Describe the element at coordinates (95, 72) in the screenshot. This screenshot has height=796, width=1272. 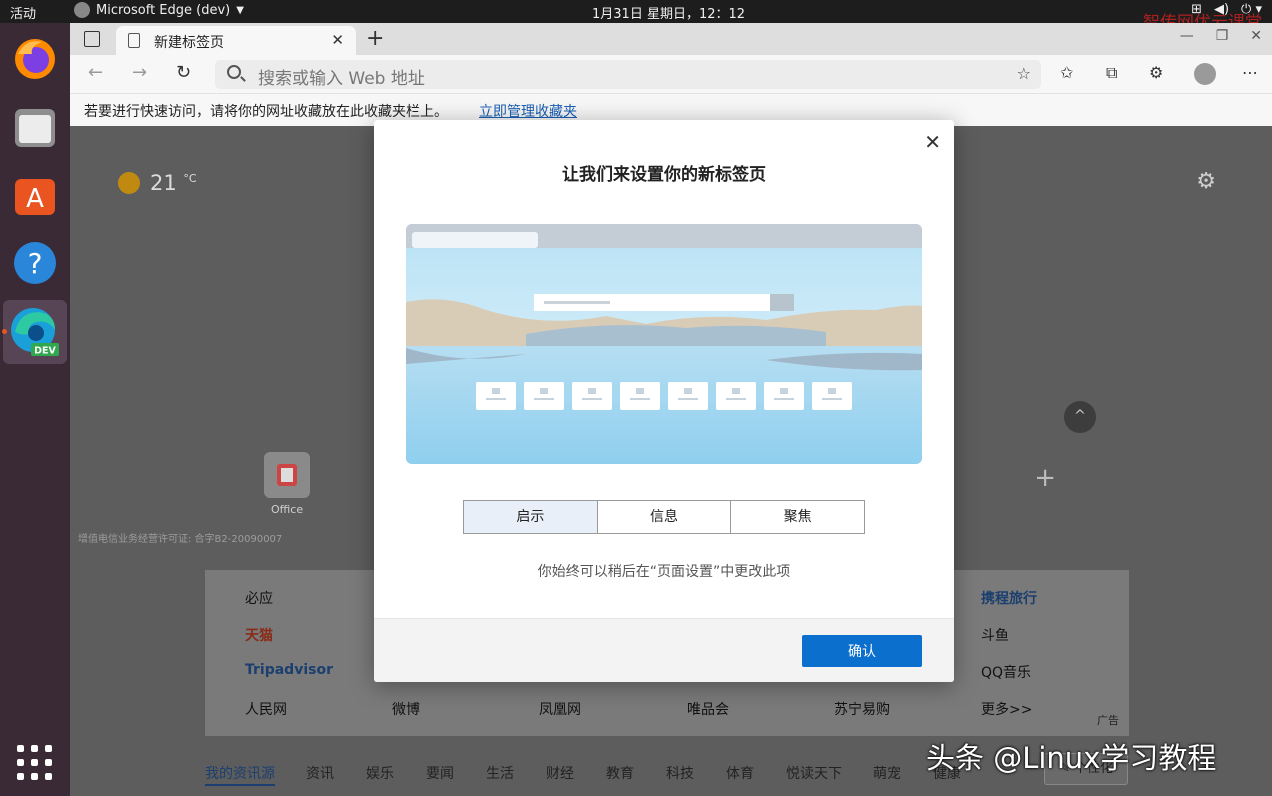
I see `back-arrow-icon: ←` at that location.